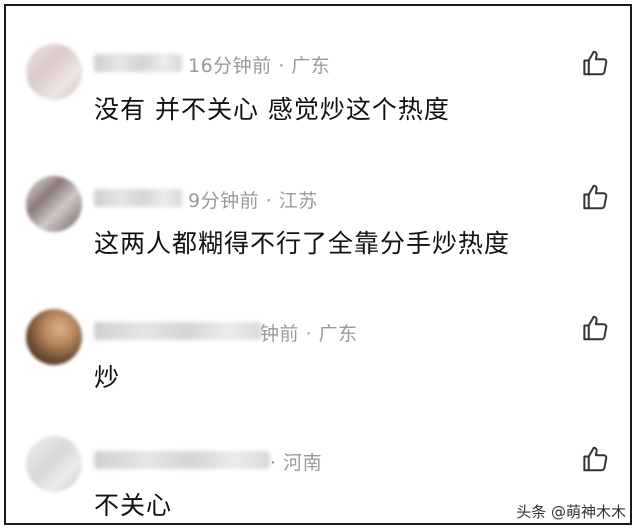  What do you see at coordinates (253, 201) in the screenshot?
I see `comment-meta: 9分钟前 · 江苏` at bounding box center [253, 201].